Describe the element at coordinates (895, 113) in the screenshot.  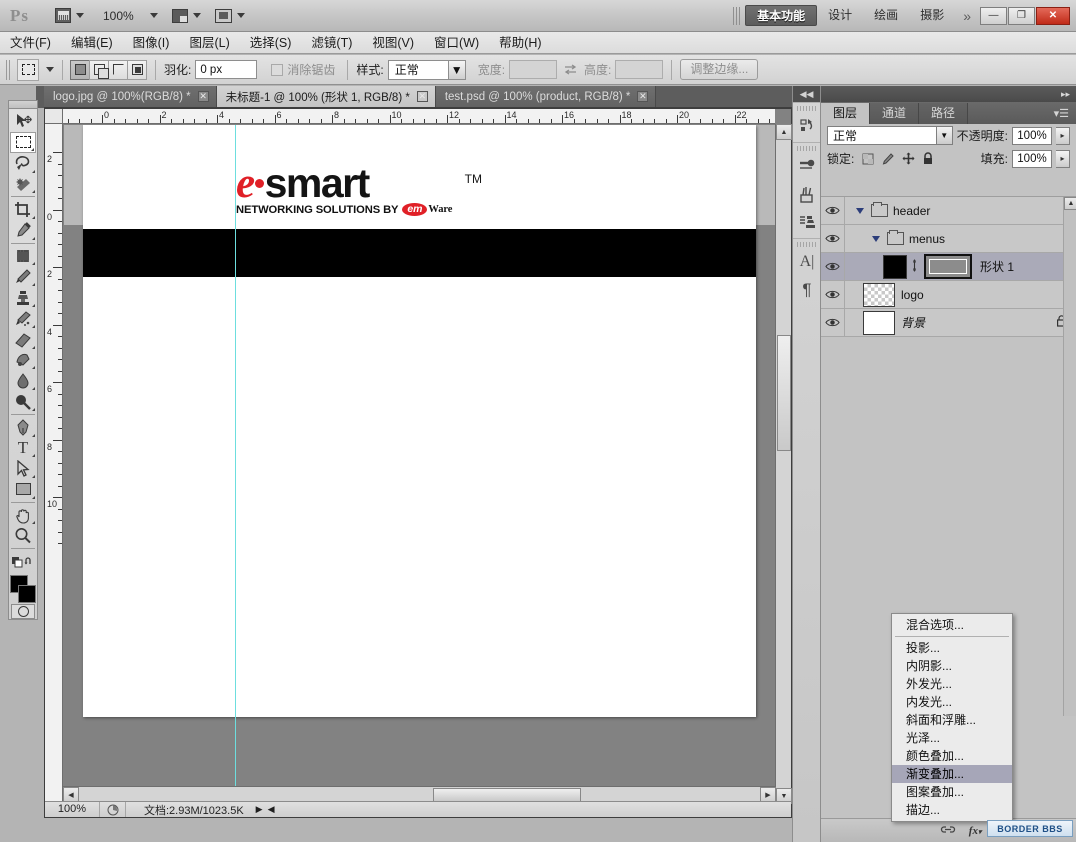
I see `tab-channels: 通道` at that location.